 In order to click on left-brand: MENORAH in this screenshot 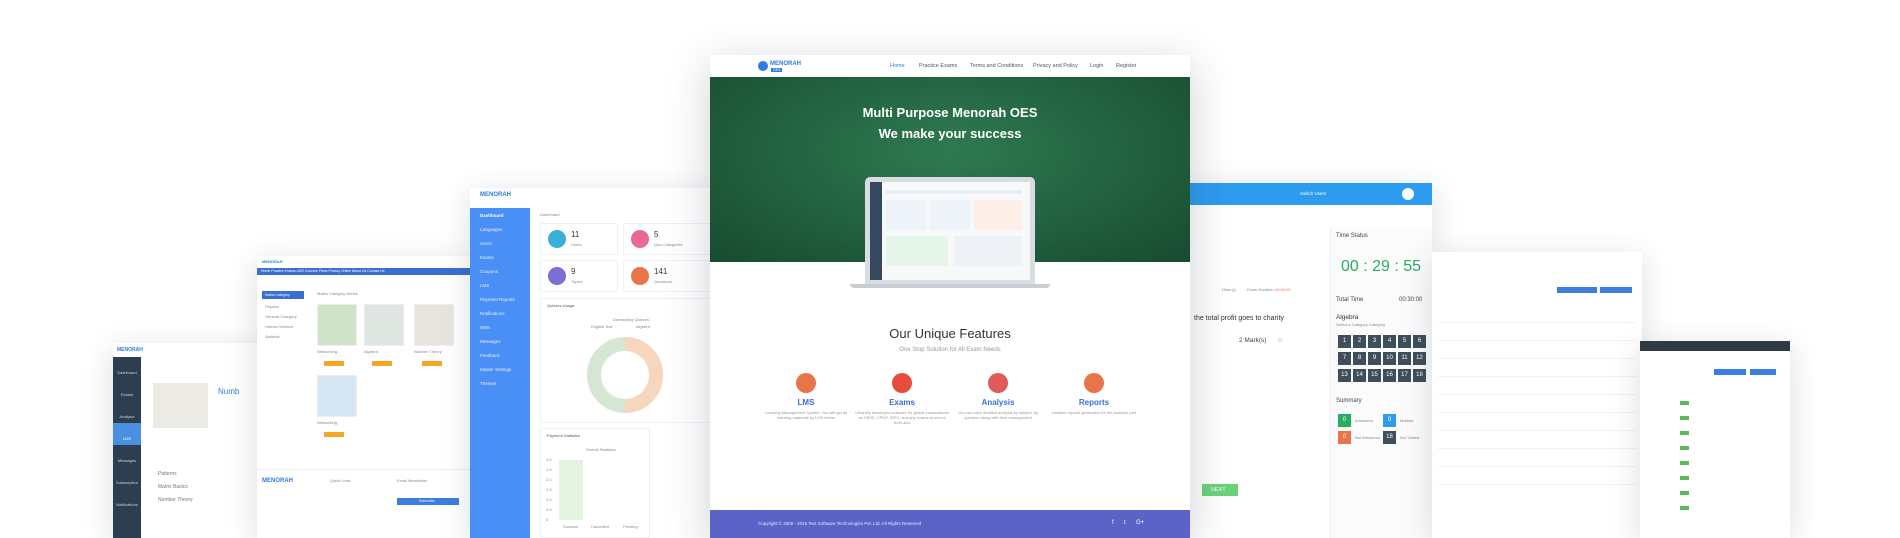, I will do `click(130, 350)`.